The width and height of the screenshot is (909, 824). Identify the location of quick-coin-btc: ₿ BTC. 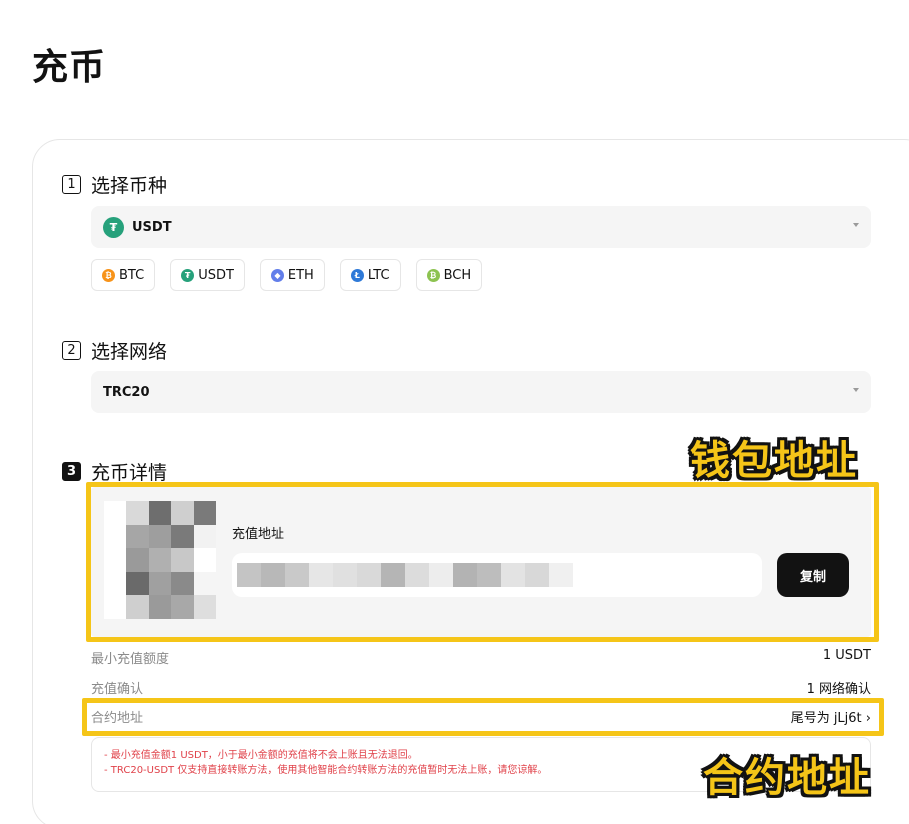
(123, 275).